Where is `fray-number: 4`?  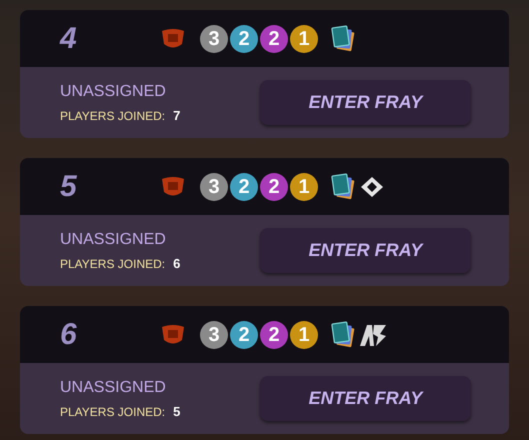
fray-number: 4 is located at coordinates (68, 39).